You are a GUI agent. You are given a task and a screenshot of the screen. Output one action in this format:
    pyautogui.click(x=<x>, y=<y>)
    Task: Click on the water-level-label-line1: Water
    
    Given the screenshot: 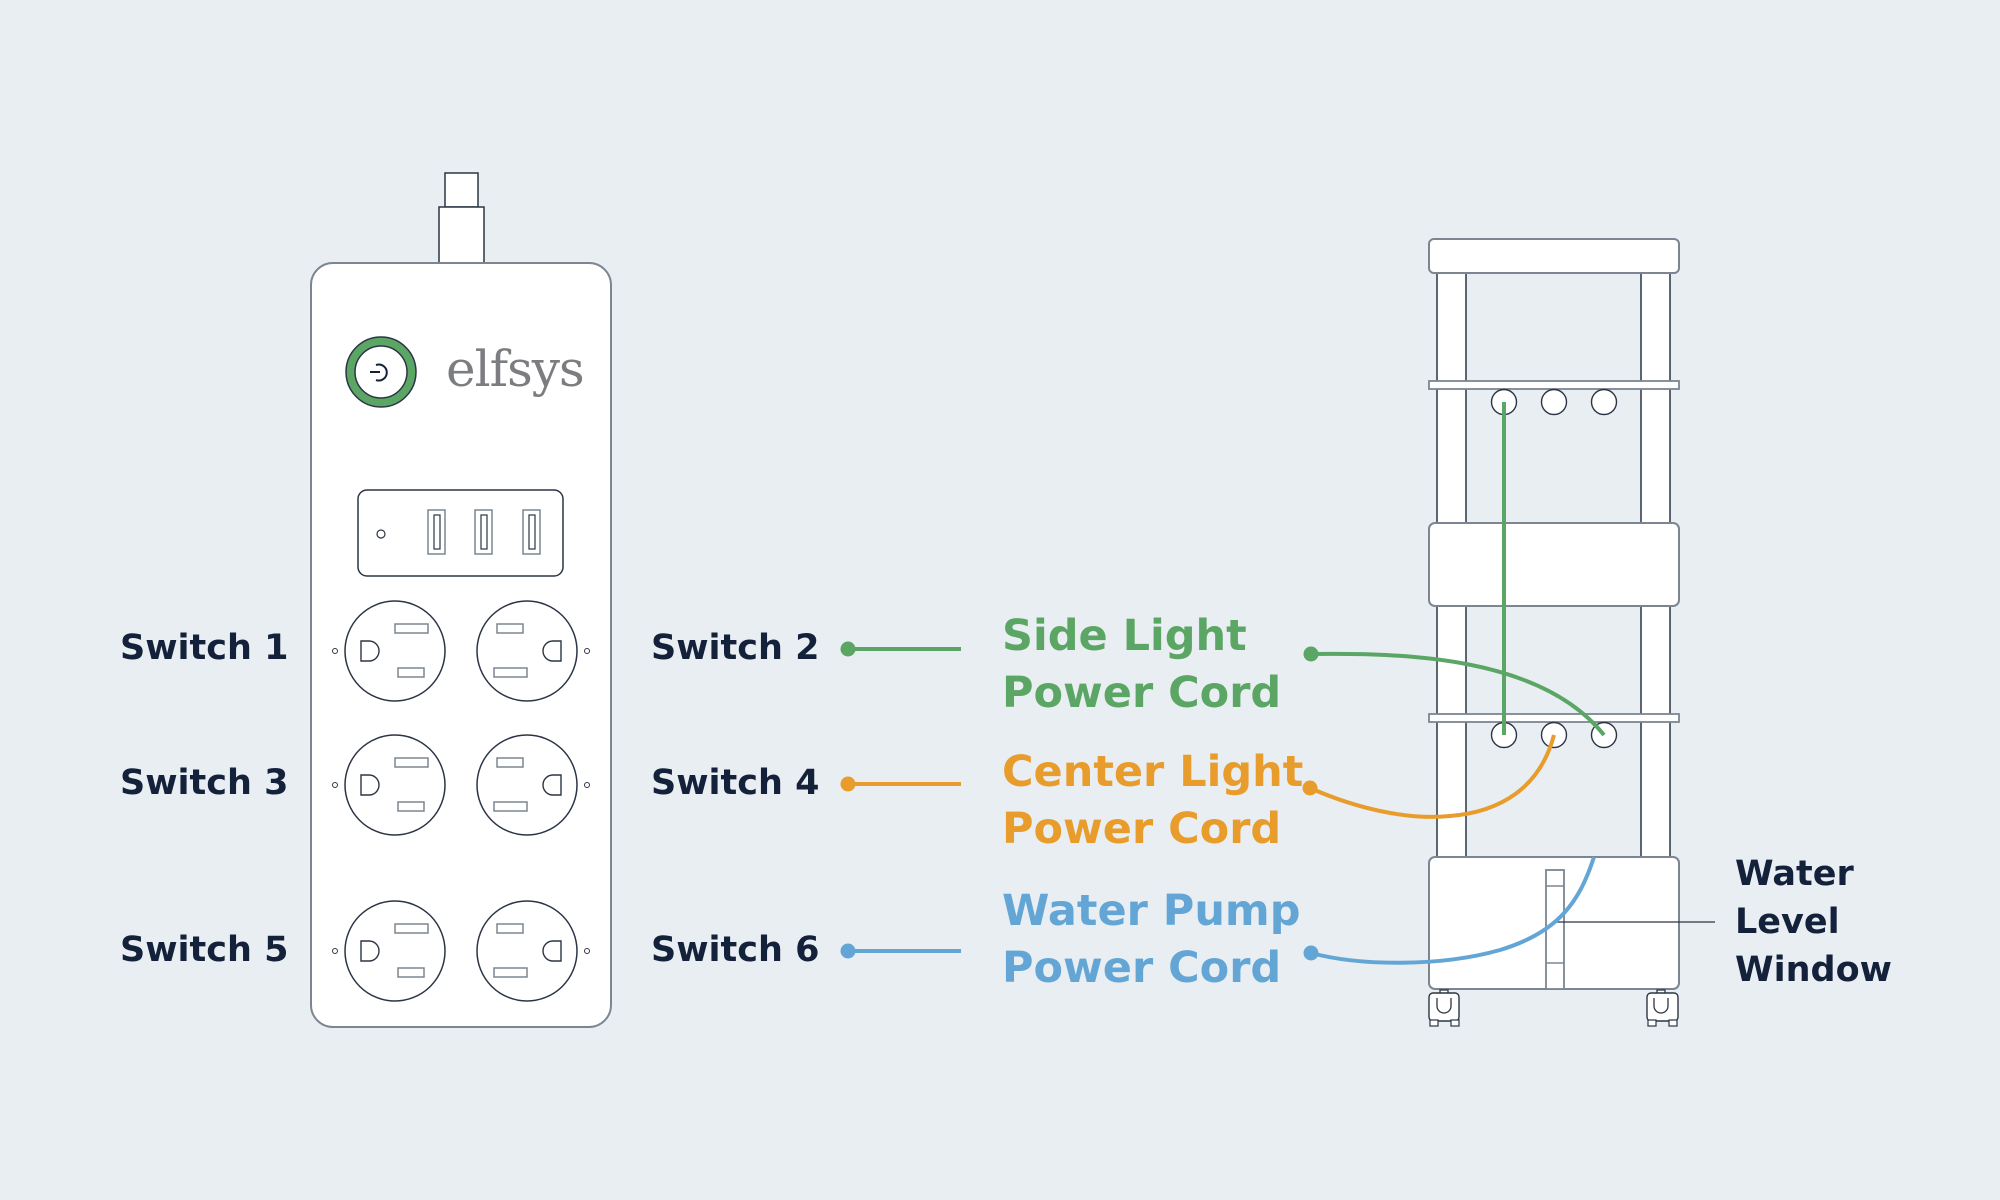 What is the action you would take?
    pyautogui.click(x=1794, y=874)
    